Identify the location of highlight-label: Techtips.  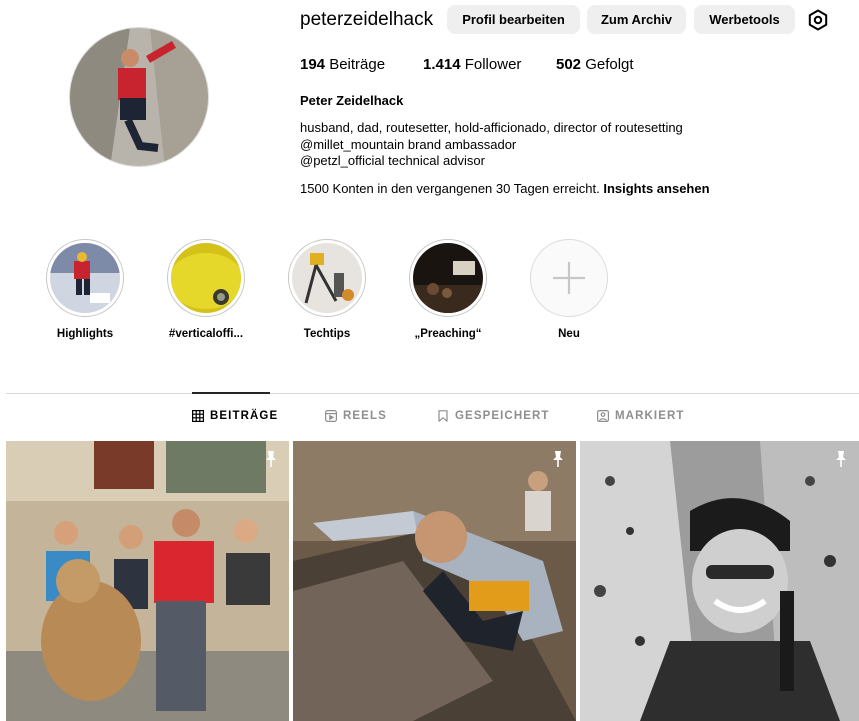
(327, 334).